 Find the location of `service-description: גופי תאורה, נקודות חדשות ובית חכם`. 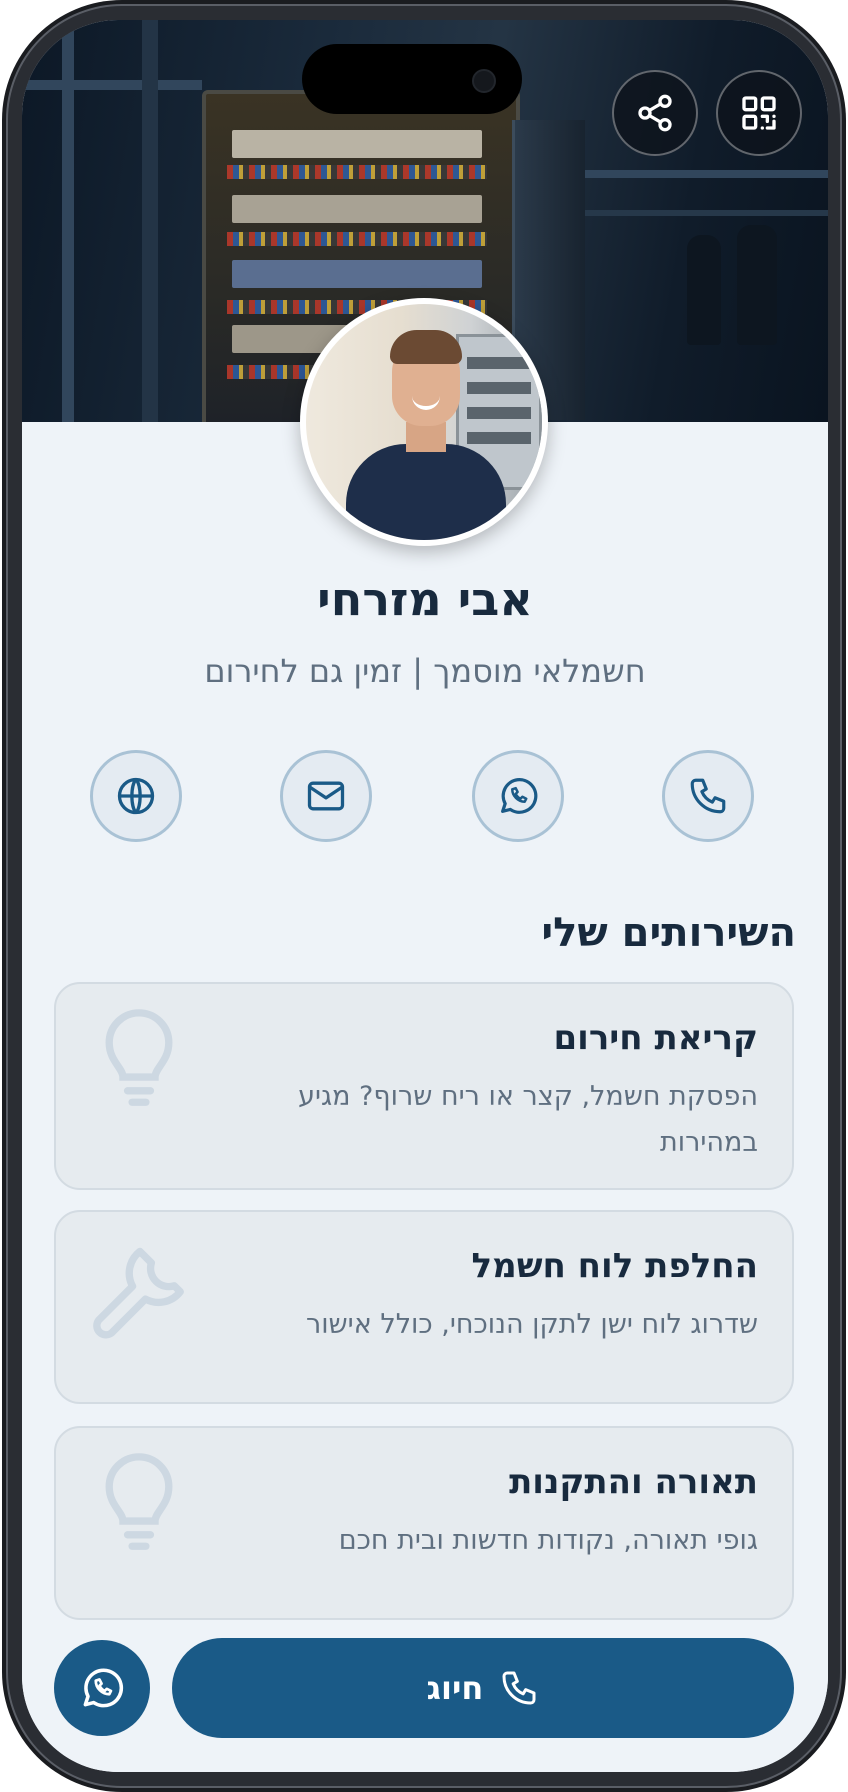

service-description: גופי תאורה, נקודות חדשות ובית חכם is located at coordinates (548, 1540).